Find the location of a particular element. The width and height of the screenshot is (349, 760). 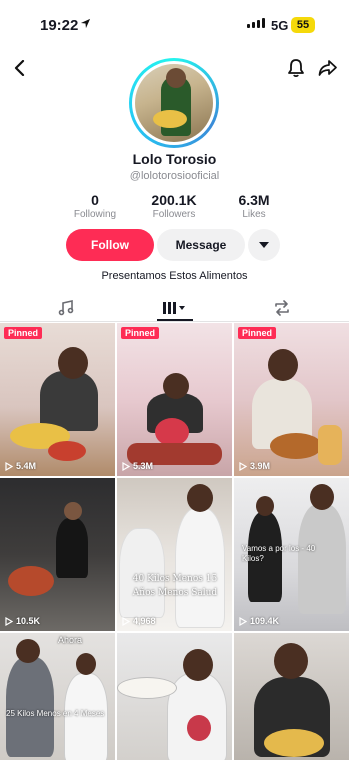

video-thumbnail: Ahora 25 Kilos Menos en 4 Meses is located at coordinates (57, 696).